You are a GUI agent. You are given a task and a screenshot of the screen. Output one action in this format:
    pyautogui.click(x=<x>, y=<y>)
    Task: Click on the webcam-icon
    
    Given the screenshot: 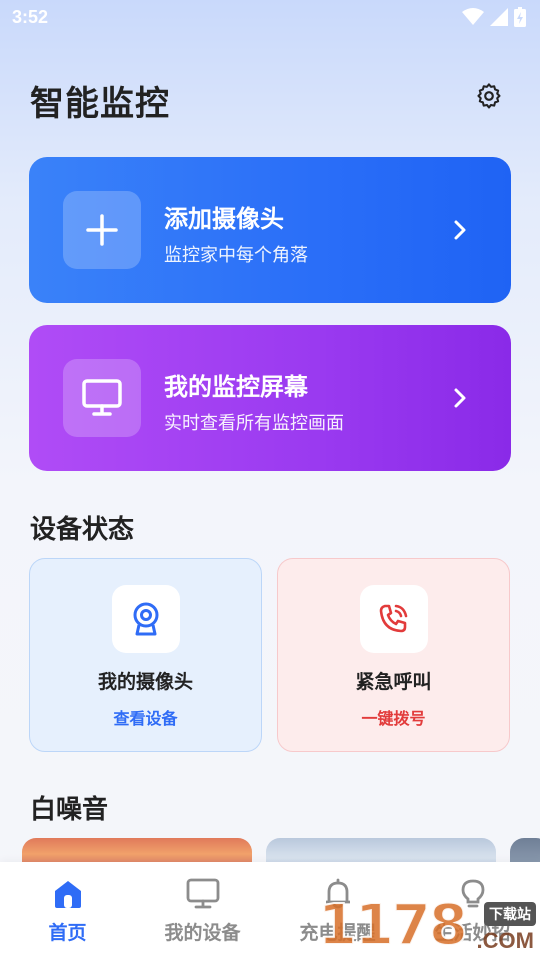 What is the action you would take?
    pyautogui.click(x=146, y=619)
    